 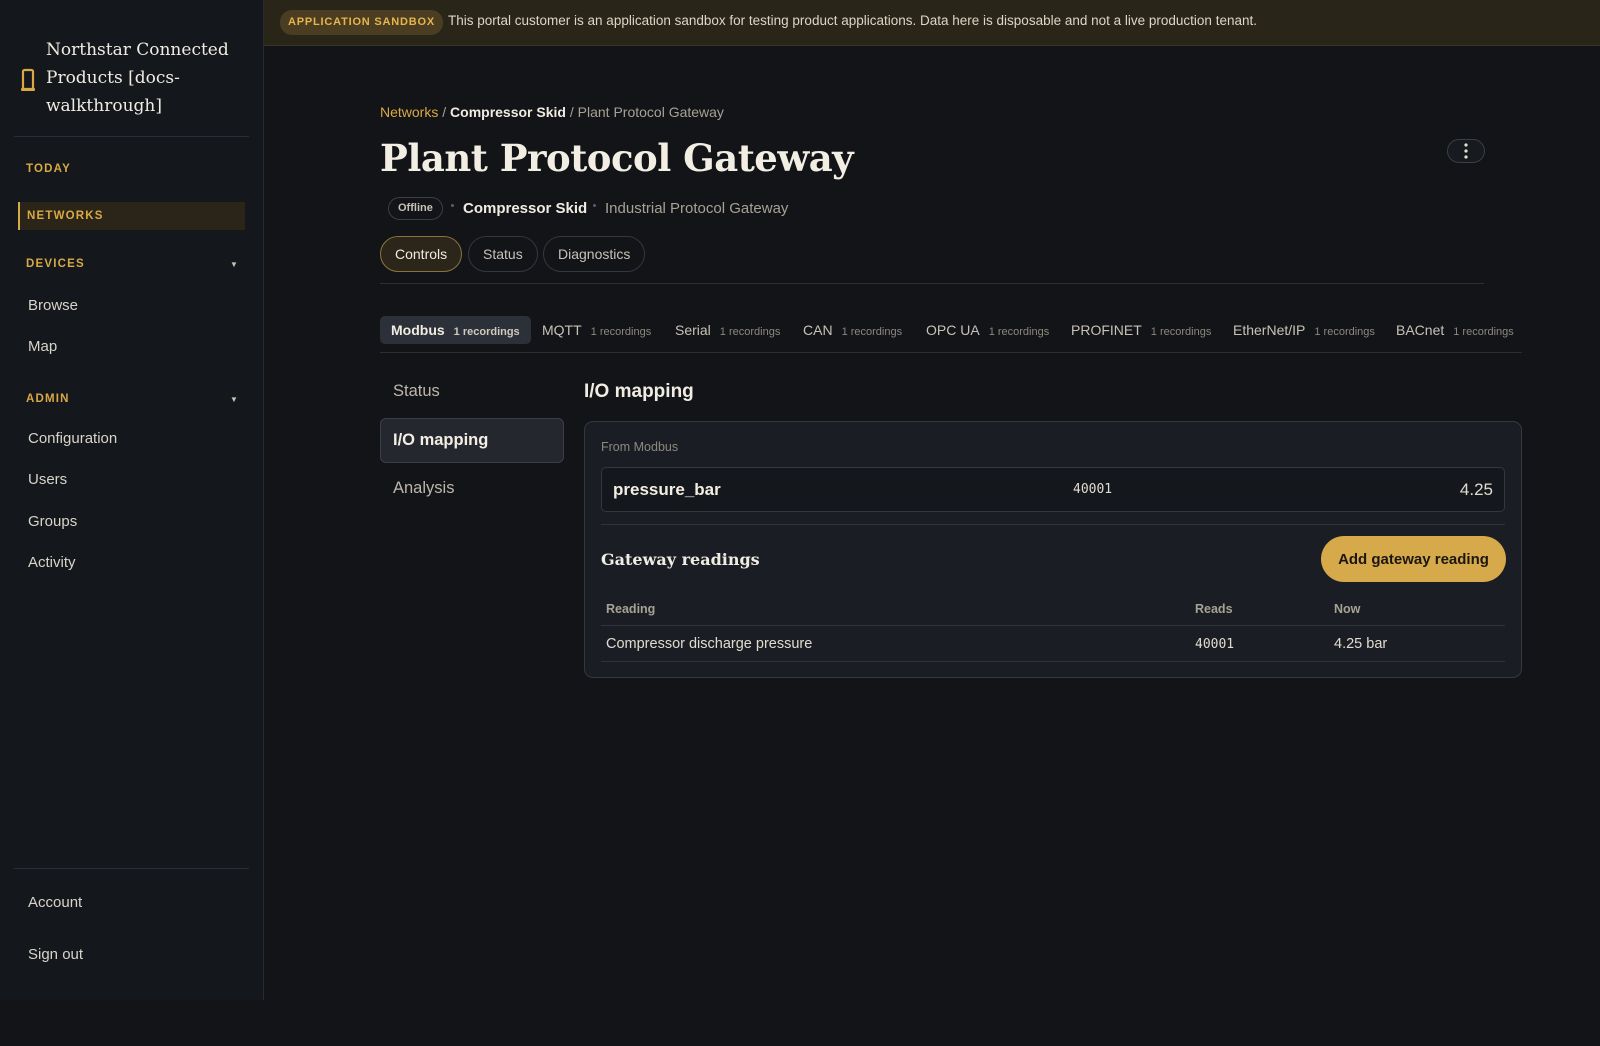 What do you see at coordinates (1269, 330) in the screenshot?
I see `protocol-name: EtherNet/IP` at bounding box center [1269, 330].